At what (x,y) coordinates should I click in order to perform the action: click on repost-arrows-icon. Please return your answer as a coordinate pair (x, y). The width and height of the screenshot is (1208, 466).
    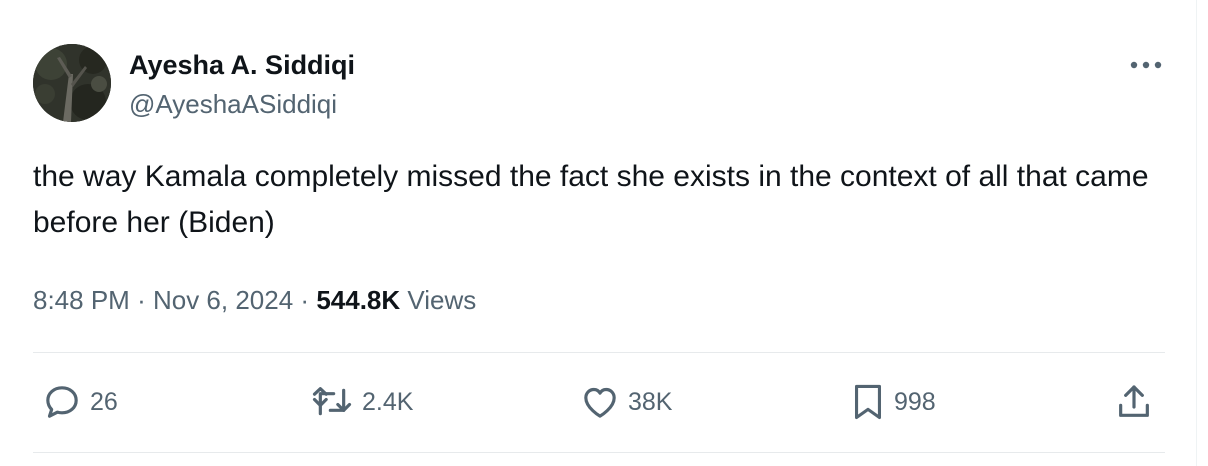
    Looking at the image, I should click on (332, 402).